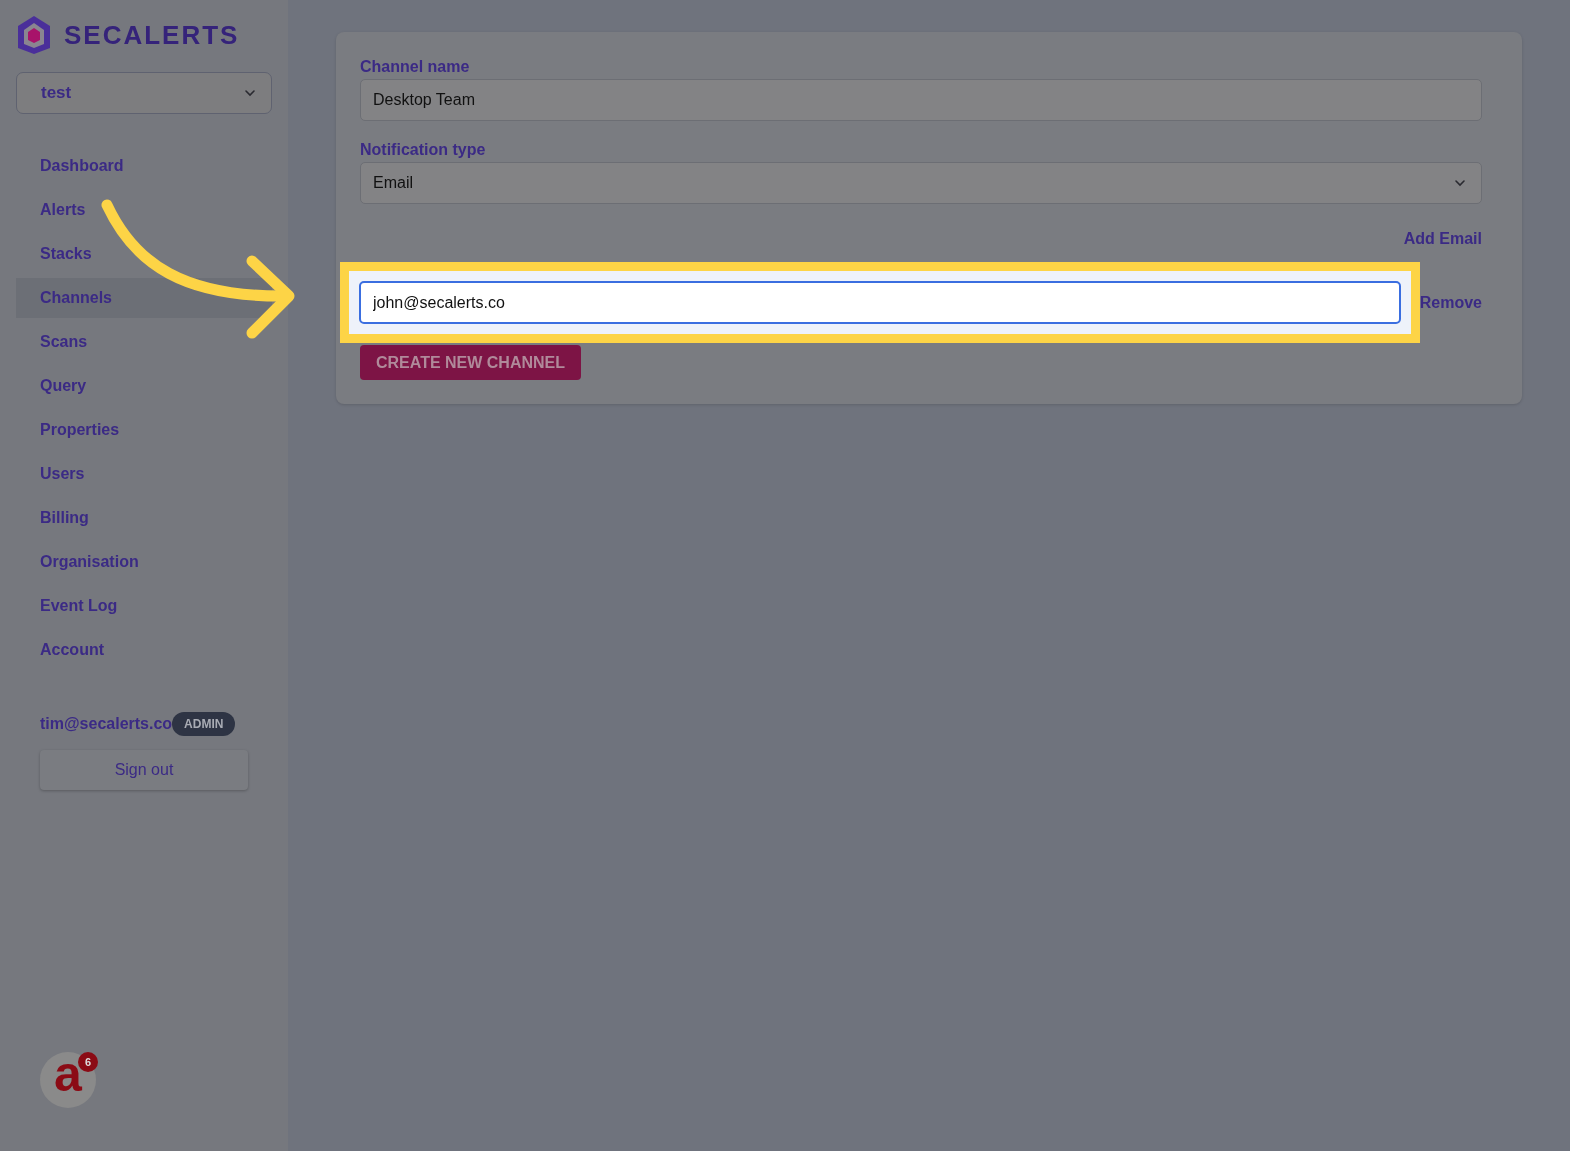 This screenshot has height=1151, width=1570. What do you see at coordinates (1450, 302) in the screenshot?
I see `remove-link: Remove` at bounding box center [1450, 302].